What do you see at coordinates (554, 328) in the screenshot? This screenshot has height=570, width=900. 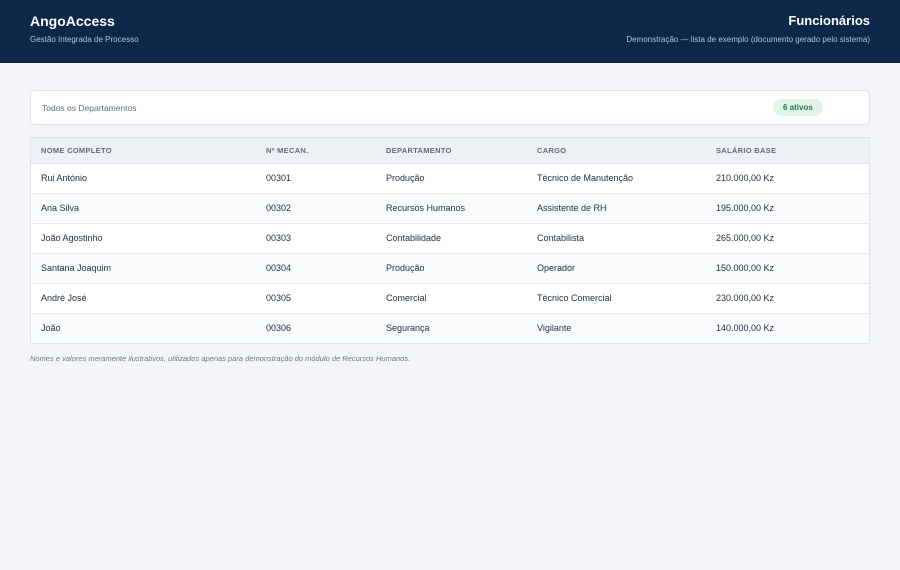 I see `cell-role: Vigilante` at bounding box center [554, 328].